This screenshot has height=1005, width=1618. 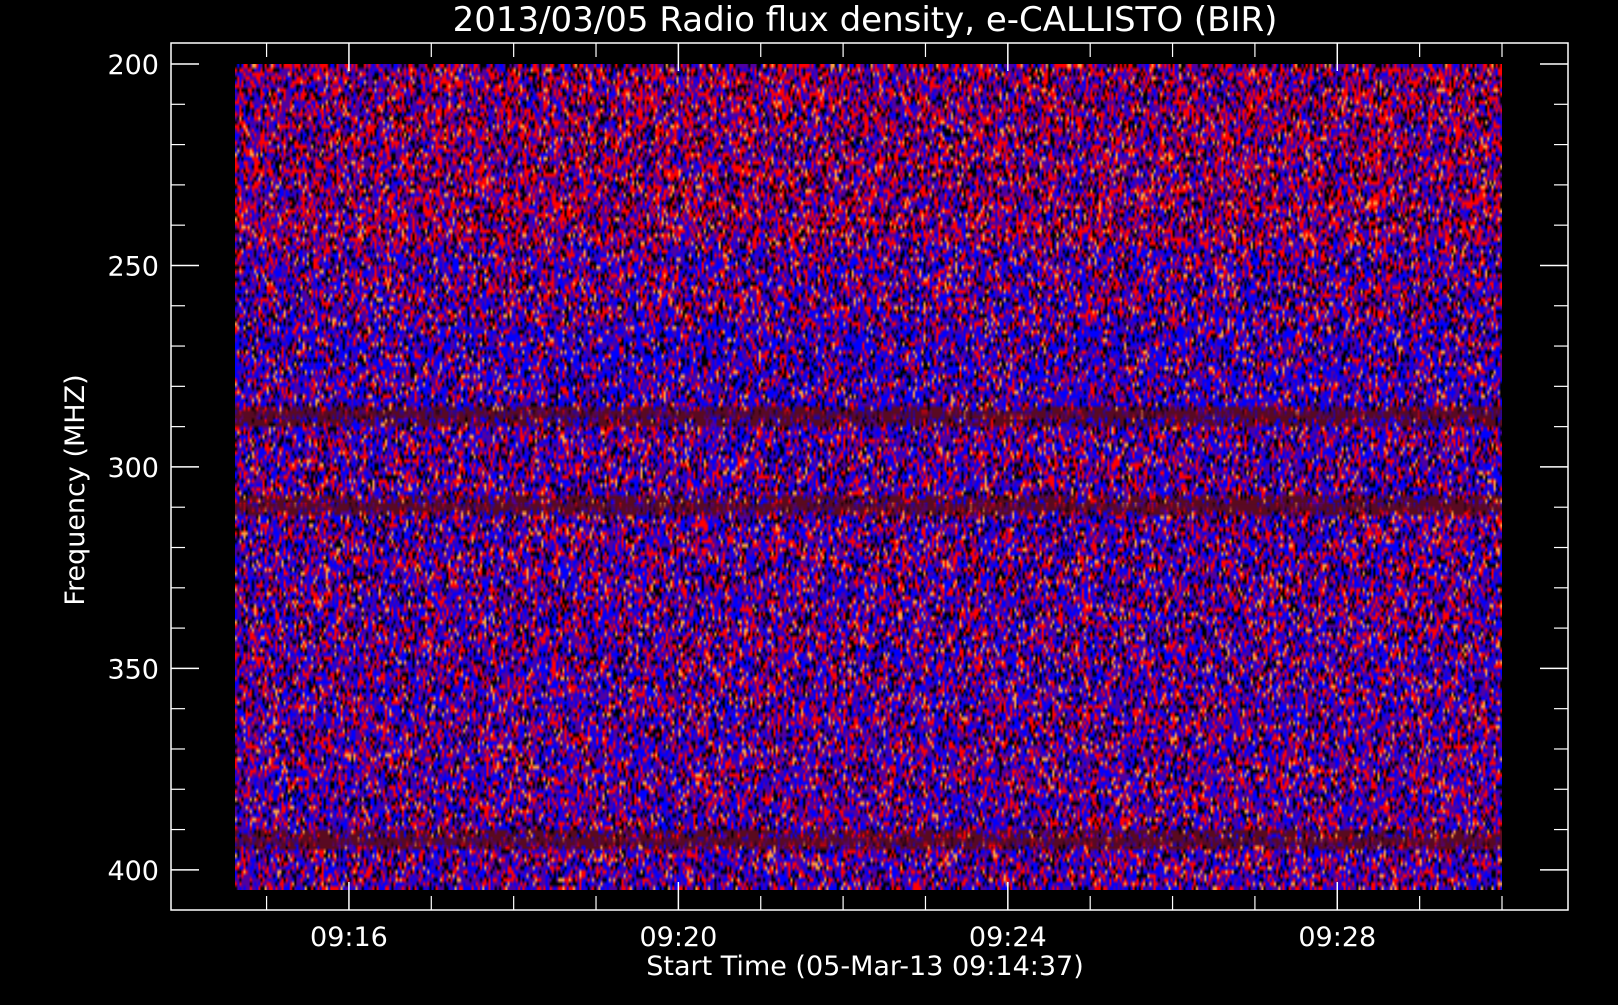 I want to click on y-tick-label-250: 250, so click(x=133, y=266).